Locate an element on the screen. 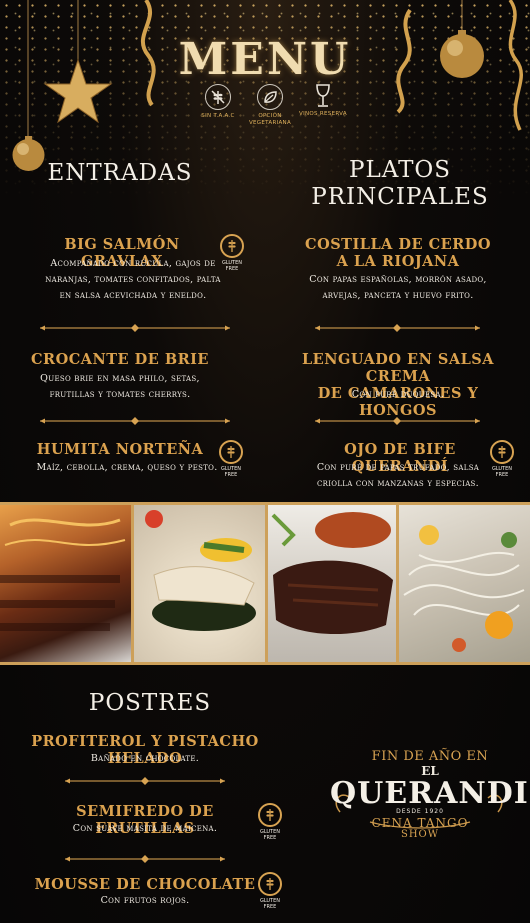  legend-label: VINOS RESERVA is located at coordinates (323, 114).